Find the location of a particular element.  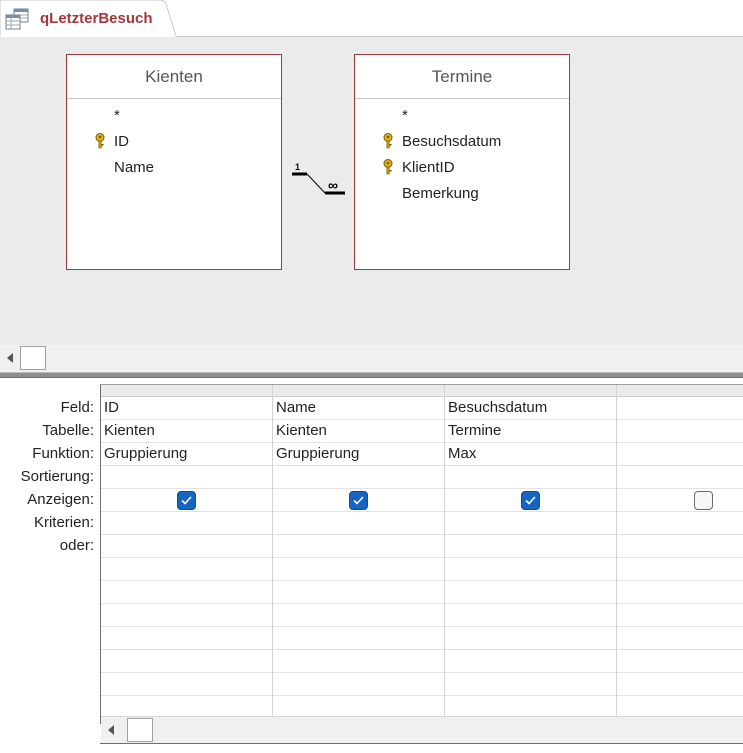

cell-tabelle is located at coordinates (680, 431).